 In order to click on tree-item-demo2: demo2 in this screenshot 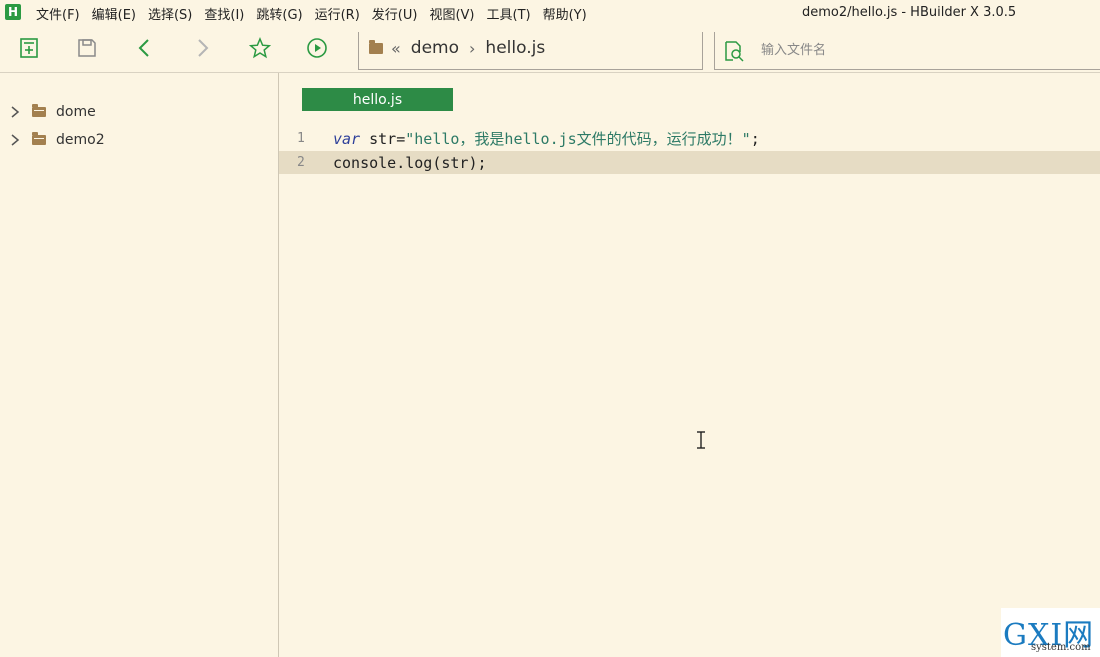, I will do `click(56, 140)`.